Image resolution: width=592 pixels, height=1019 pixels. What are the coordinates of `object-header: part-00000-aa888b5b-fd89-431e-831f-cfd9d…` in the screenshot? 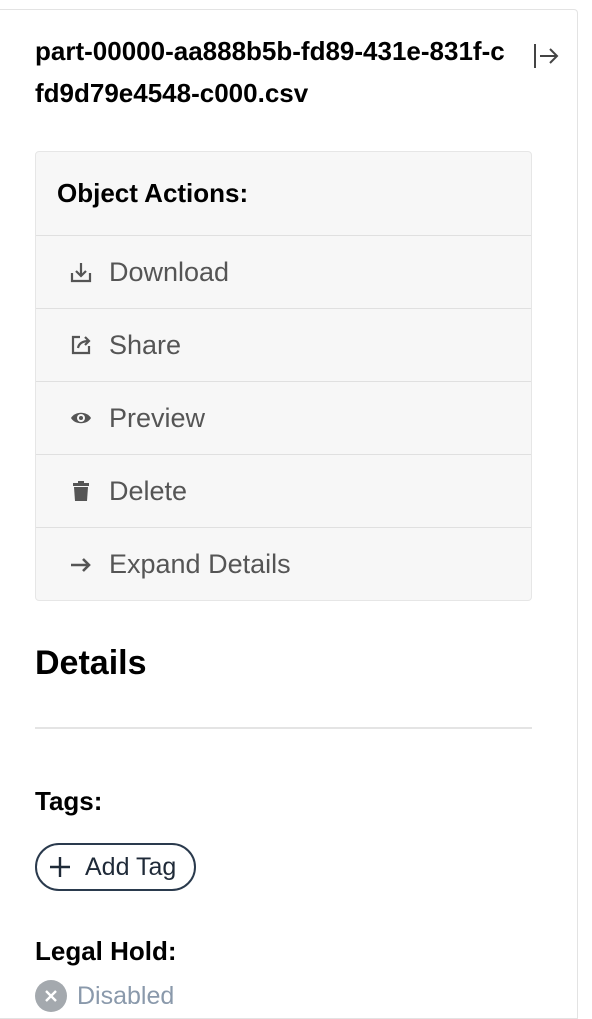 It's located at (270, 72).